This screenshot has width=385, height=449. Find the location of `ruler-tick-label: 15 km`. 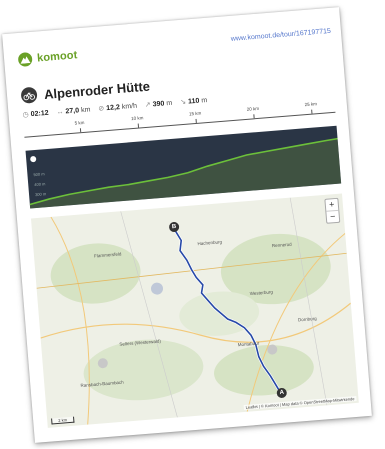

ruler-tick-label: 15 km is located at coordinates (195, 113).